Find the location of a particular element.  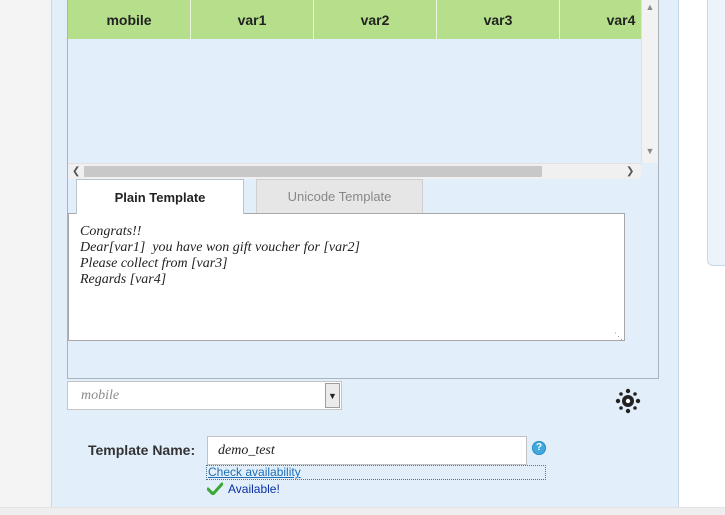

template-name-label: Template Name: is located at coordinates (142, 450).